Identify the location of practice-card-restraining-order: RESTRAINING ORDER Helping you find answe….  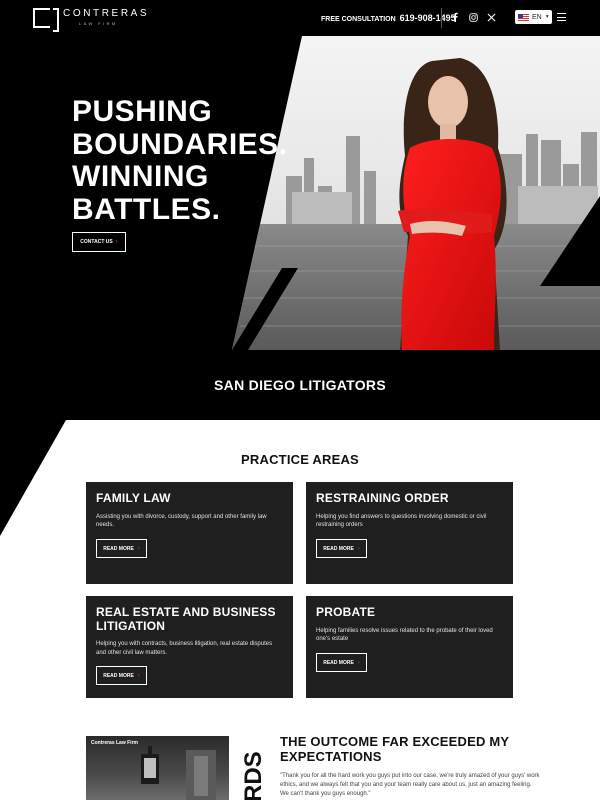
(409, 533).